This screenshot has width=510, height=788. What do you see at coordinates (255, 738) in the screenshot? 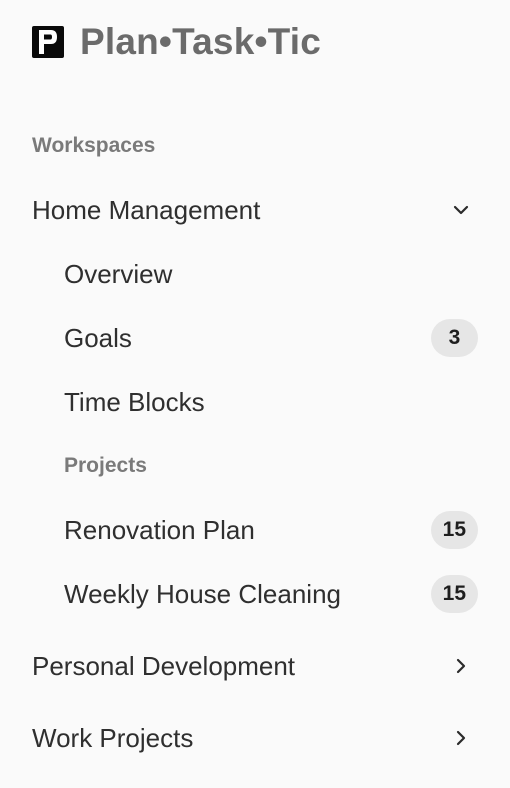
I see `workspace-work-projects: Work Projects` at bounding box center [255, 738].